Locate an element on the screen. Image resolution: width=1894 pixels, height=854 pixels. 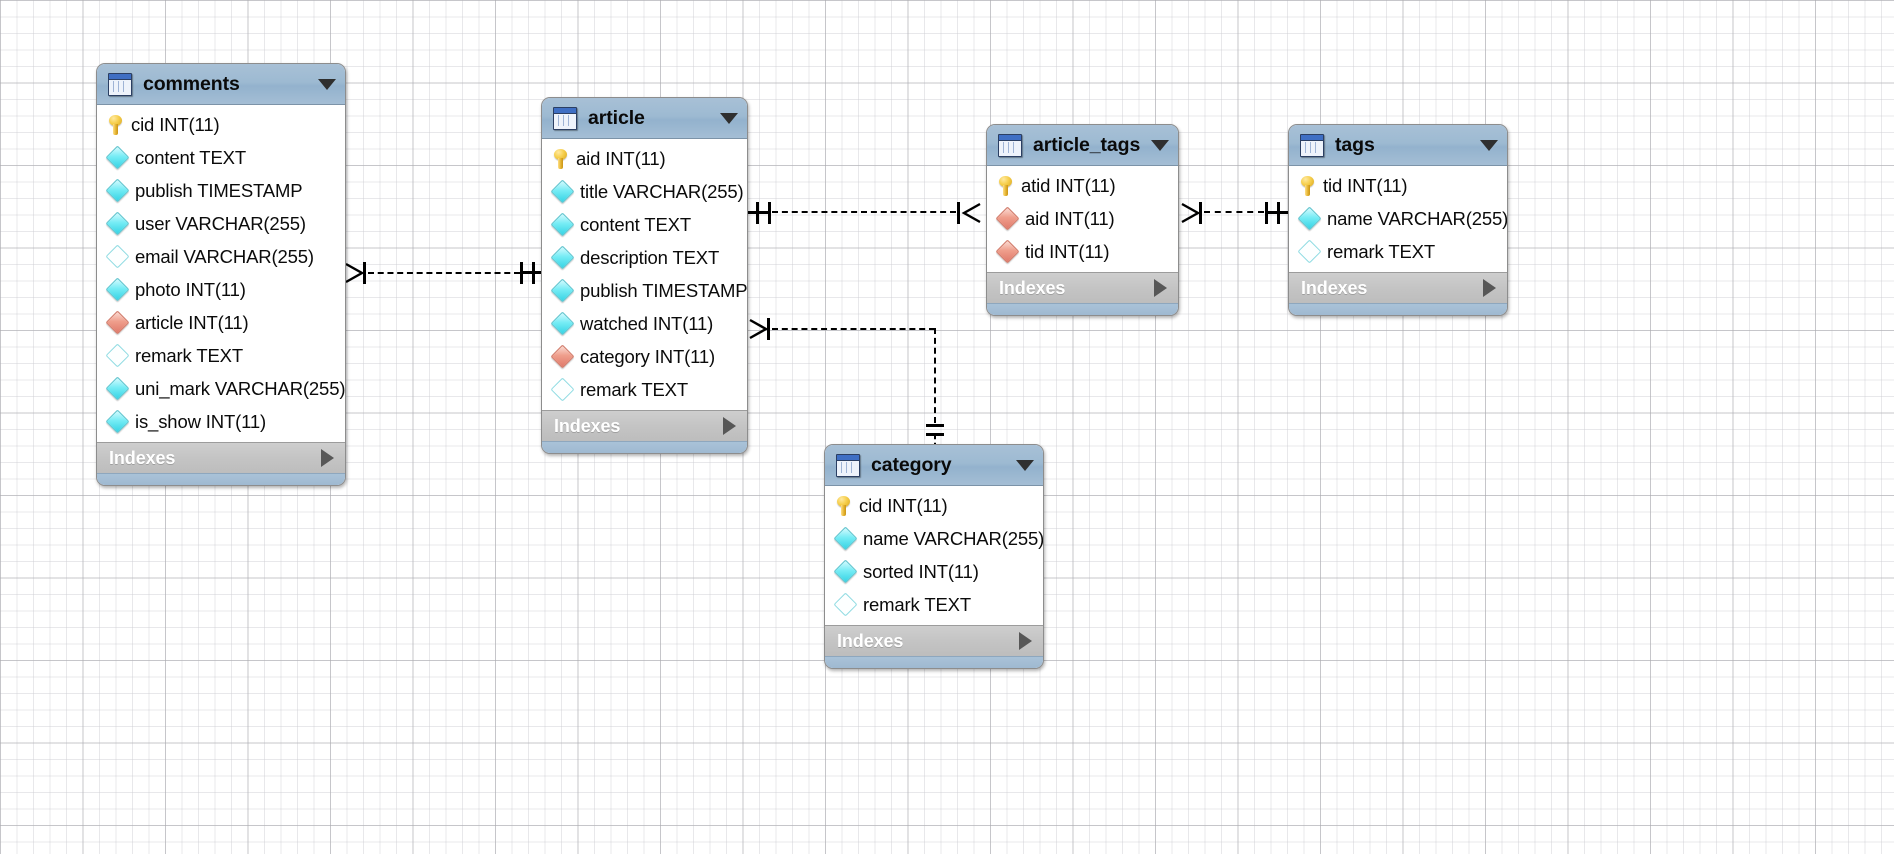
table-header-article: article is located at coordinates (644, 118).